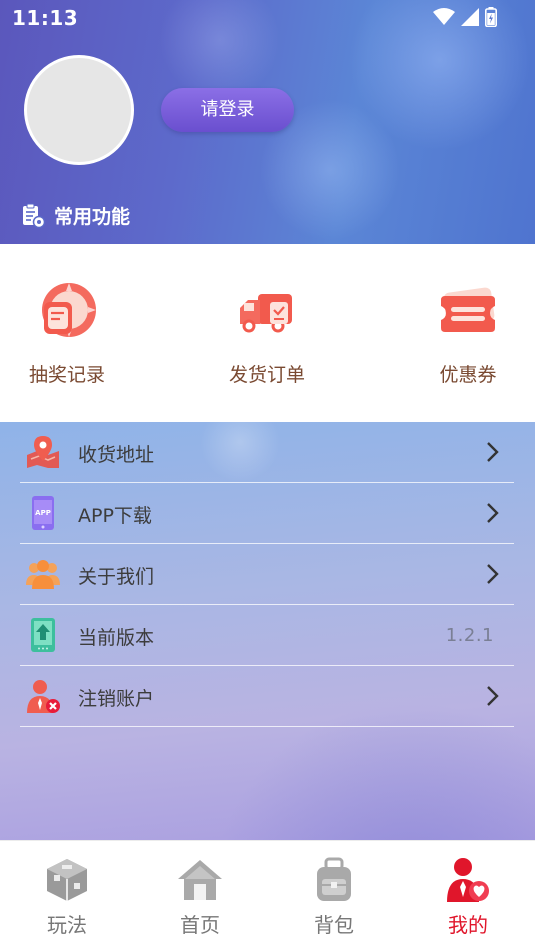 This screenshot has width=535, height=951. Describe the element at coordinates (267, 574) in the screenshot. I see `menu-item-about-us: 关于我们` at that location.